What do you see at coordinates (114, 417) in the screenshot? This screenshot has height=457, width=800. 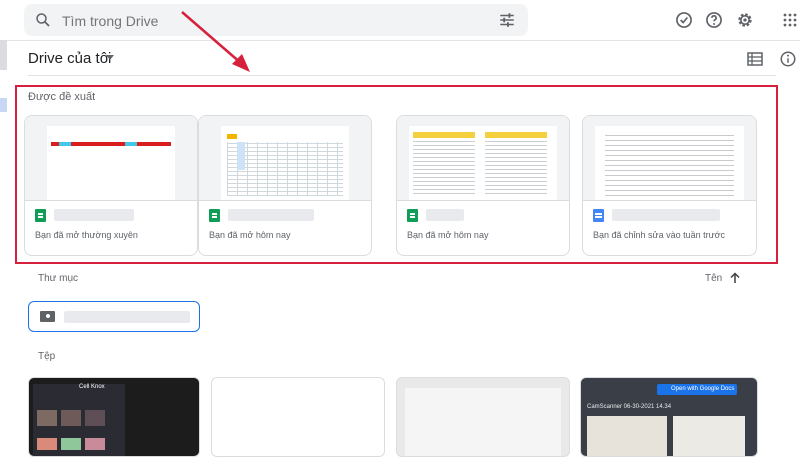 I see `file-card: Cell Knox` at bounding box center [114, 417].